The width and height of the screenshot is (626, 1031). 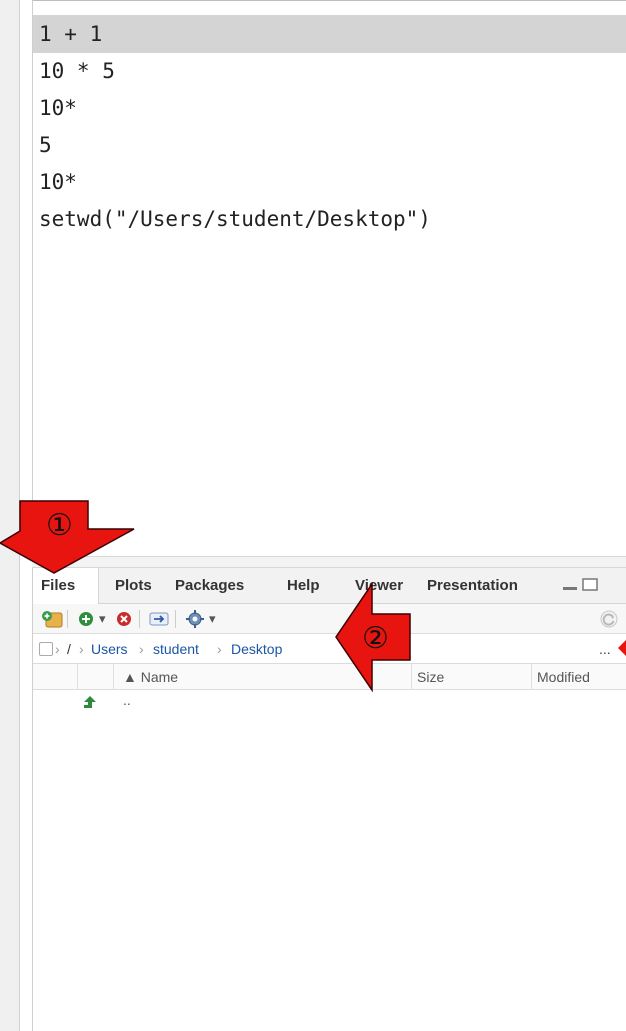 What do you see at coordinates (90, 702) in the screenshot?
I see `up-directory-icon` at bounding box center [90, 702].